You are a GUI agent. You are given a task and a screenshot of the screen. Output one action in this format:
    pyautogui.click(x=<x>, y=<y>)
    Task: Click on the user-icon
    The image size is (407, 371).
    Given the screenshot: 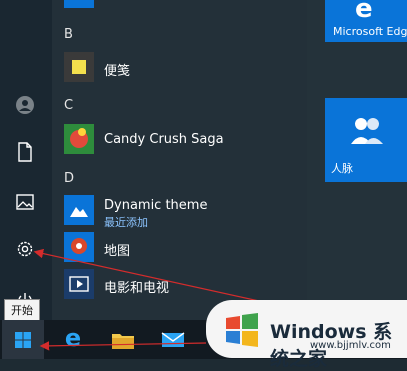 What is the action you would take?
    pyautogui.click(x=25, y=105)
    